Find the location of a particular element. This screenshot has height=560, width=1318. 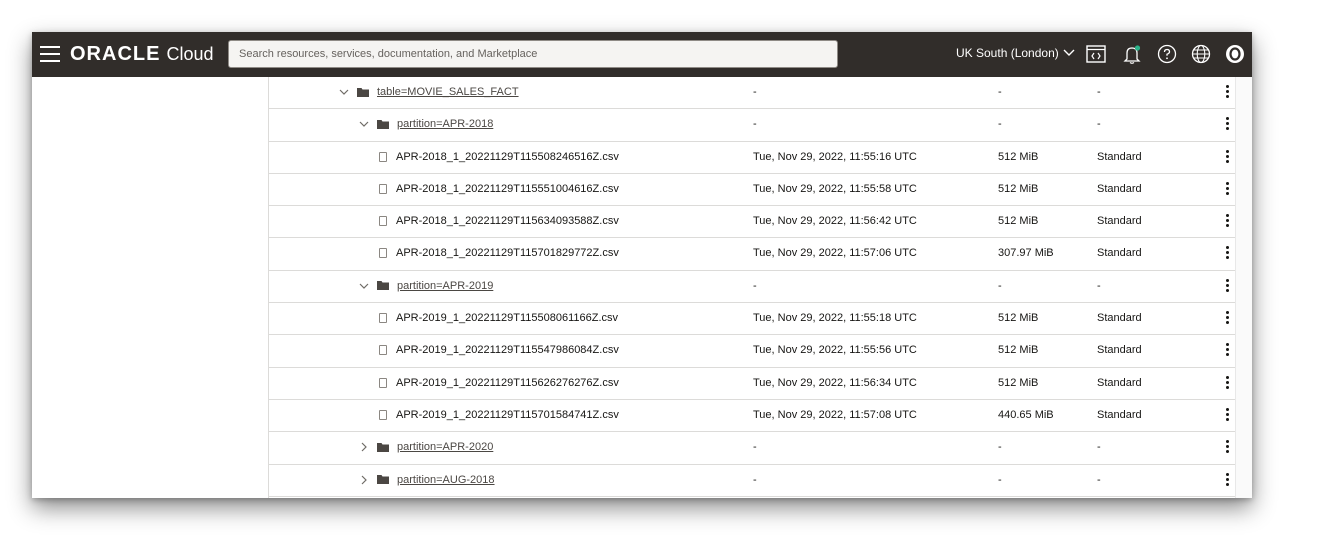

last-modified-cell: Tue, Nov 29, 2022, 11:56:34 UTC is located at coordinates (835, 382).